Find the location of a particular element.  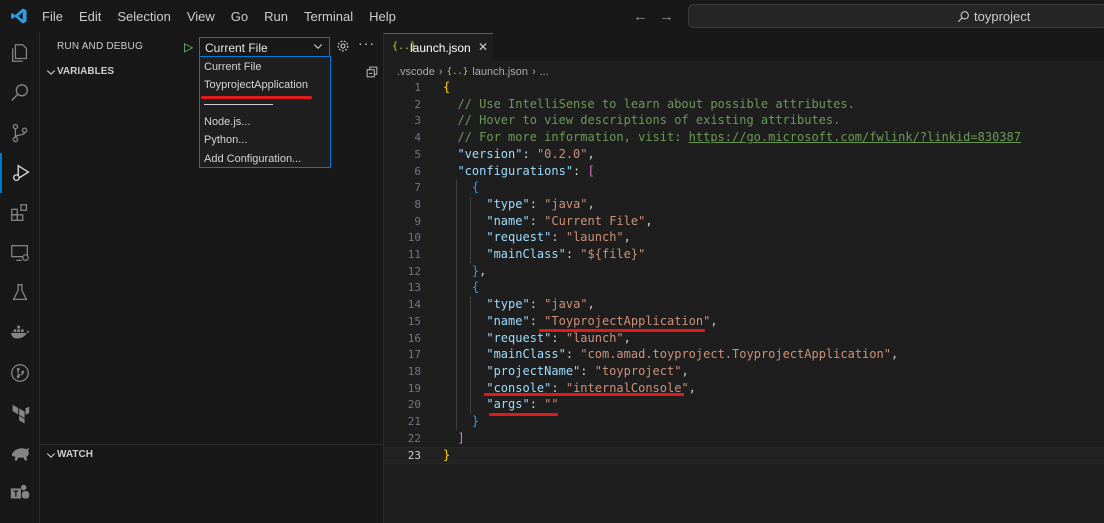

explorer-icon is located at coordinates (20, 53).